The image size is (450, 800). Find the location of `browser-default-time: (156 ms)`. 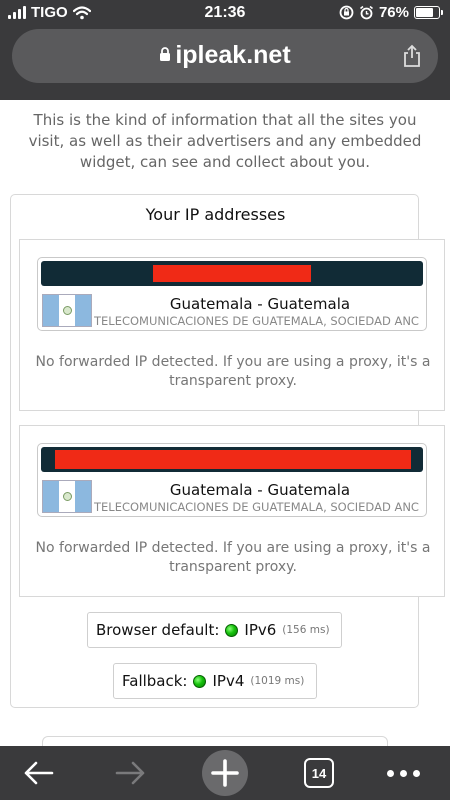

browser-default-time: (156 ms) is located at coordinates (306, 630).